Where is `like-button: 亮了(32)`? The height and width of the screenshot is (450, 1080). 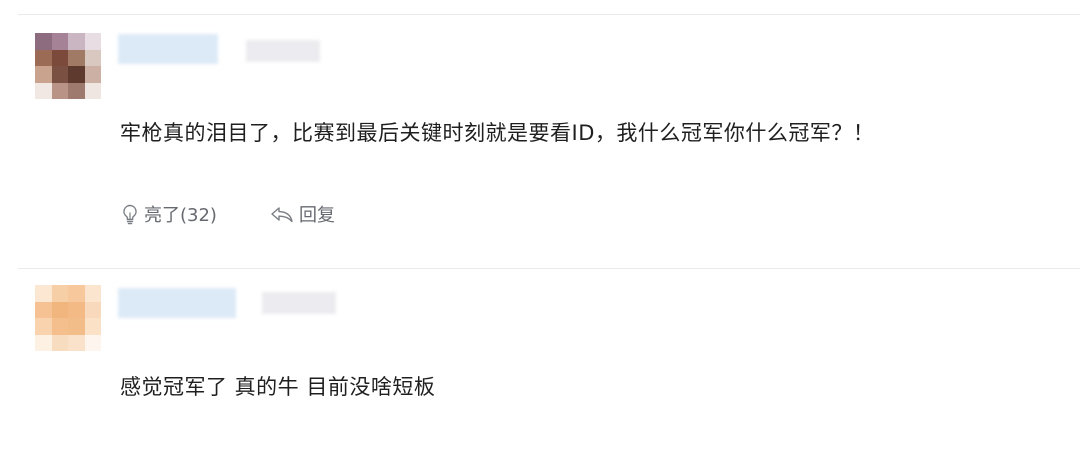 like-button: 亮了(32) is located at coordinates (168, 214).